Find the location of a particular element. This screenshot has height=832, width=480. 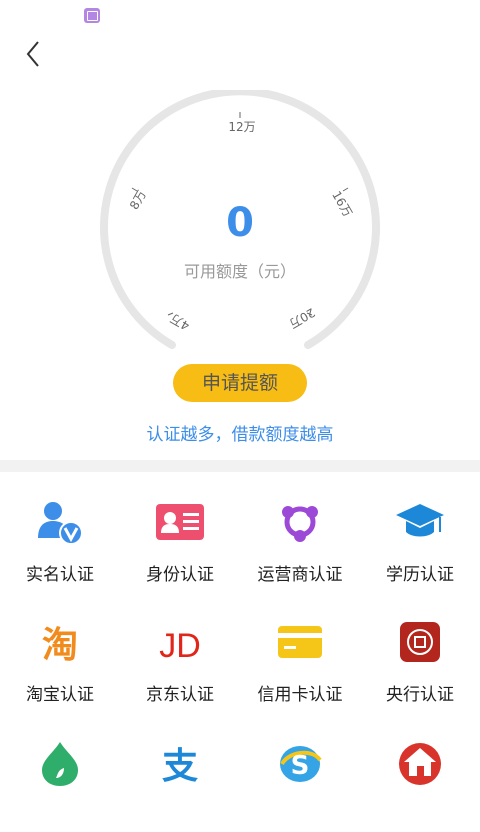

auth-item-label: 身份认证 is located at coordinates (180, 575).